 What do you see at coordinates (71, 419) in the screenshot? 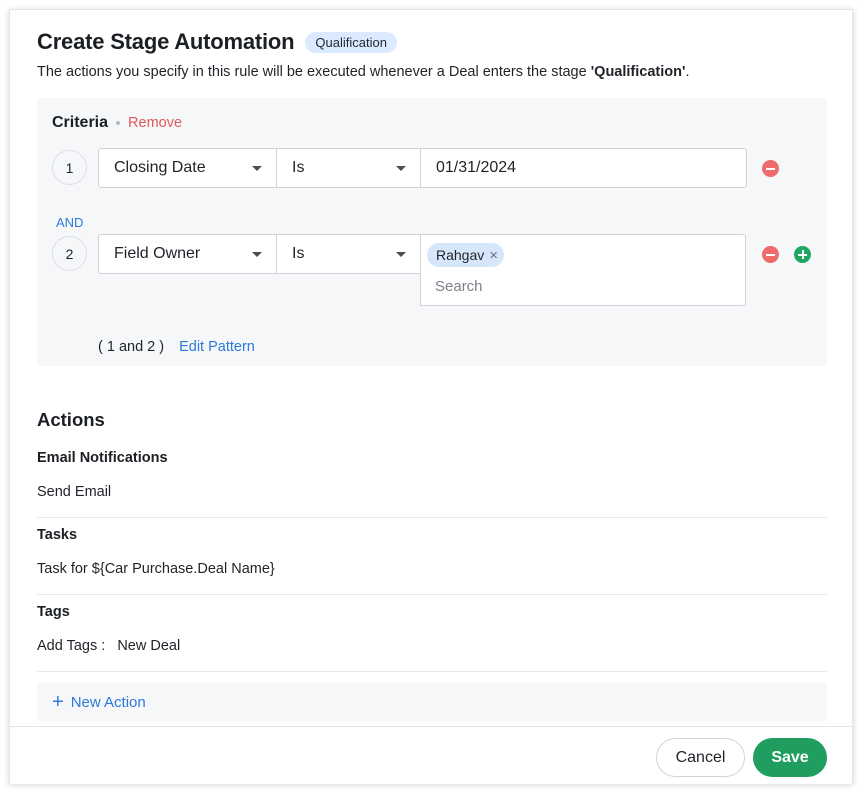
I see `actions-title: Actions` at bounding box center [71, 419].